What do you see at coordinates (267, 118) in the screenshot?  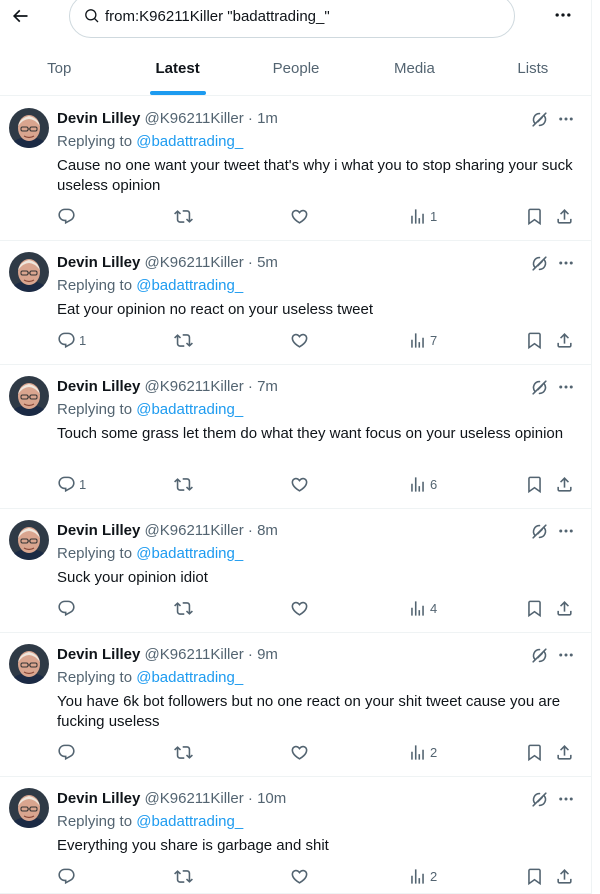 I see `timestamp: 1m` at bounding box center [267, 118].